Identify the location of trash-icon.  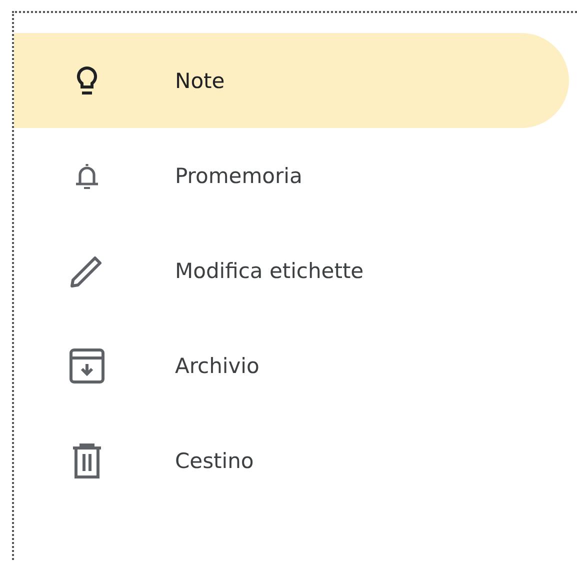
(87, 460).